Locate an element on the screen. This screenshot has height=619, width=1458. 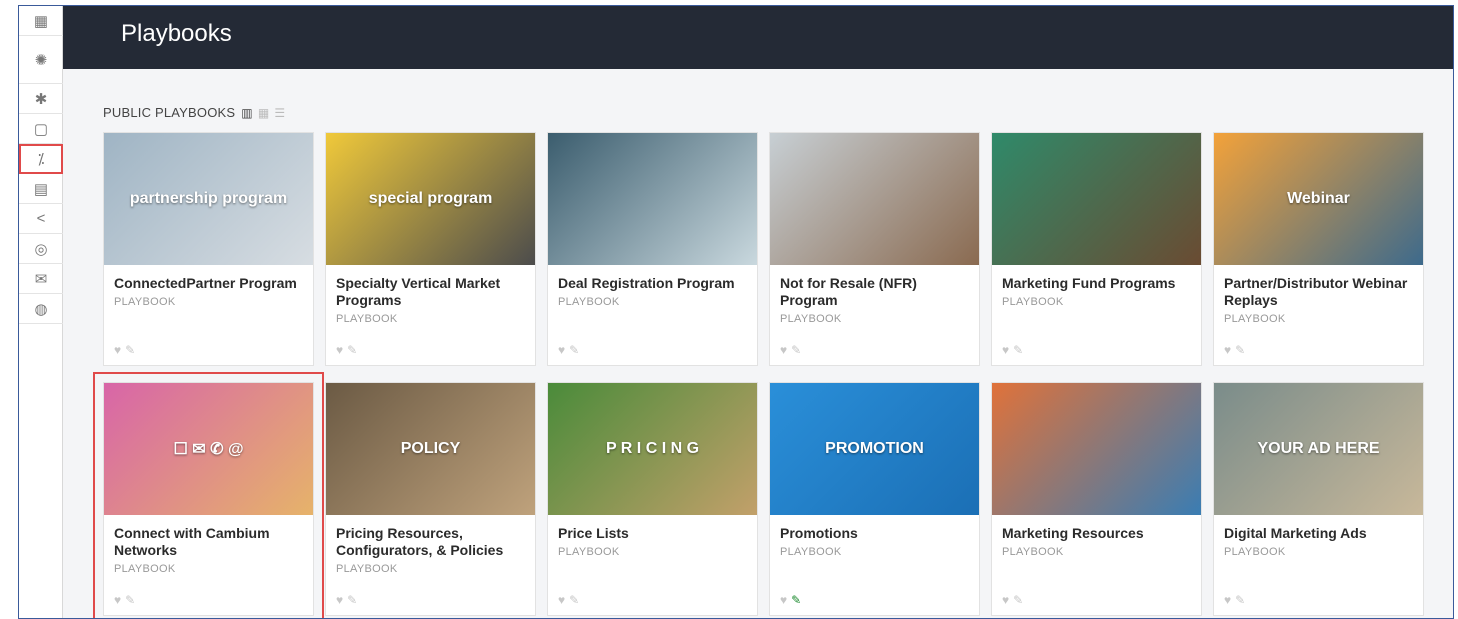
section-title: PUBLIC PLAYBOOKS is located at coordinates (169, 112).